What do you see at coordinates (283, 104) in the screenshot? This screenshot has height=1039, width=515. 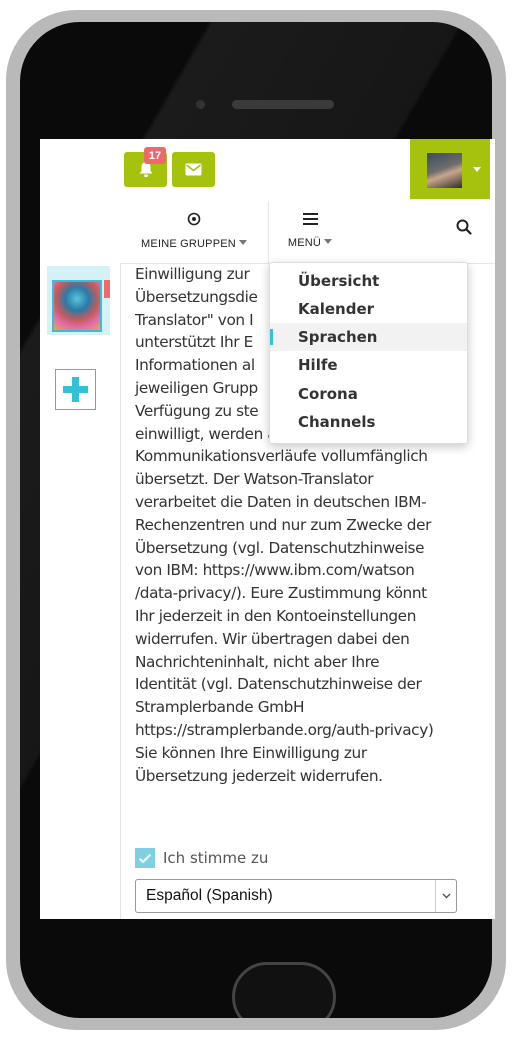 I see `earpiece-speaker` at bounding box center [283, 104].